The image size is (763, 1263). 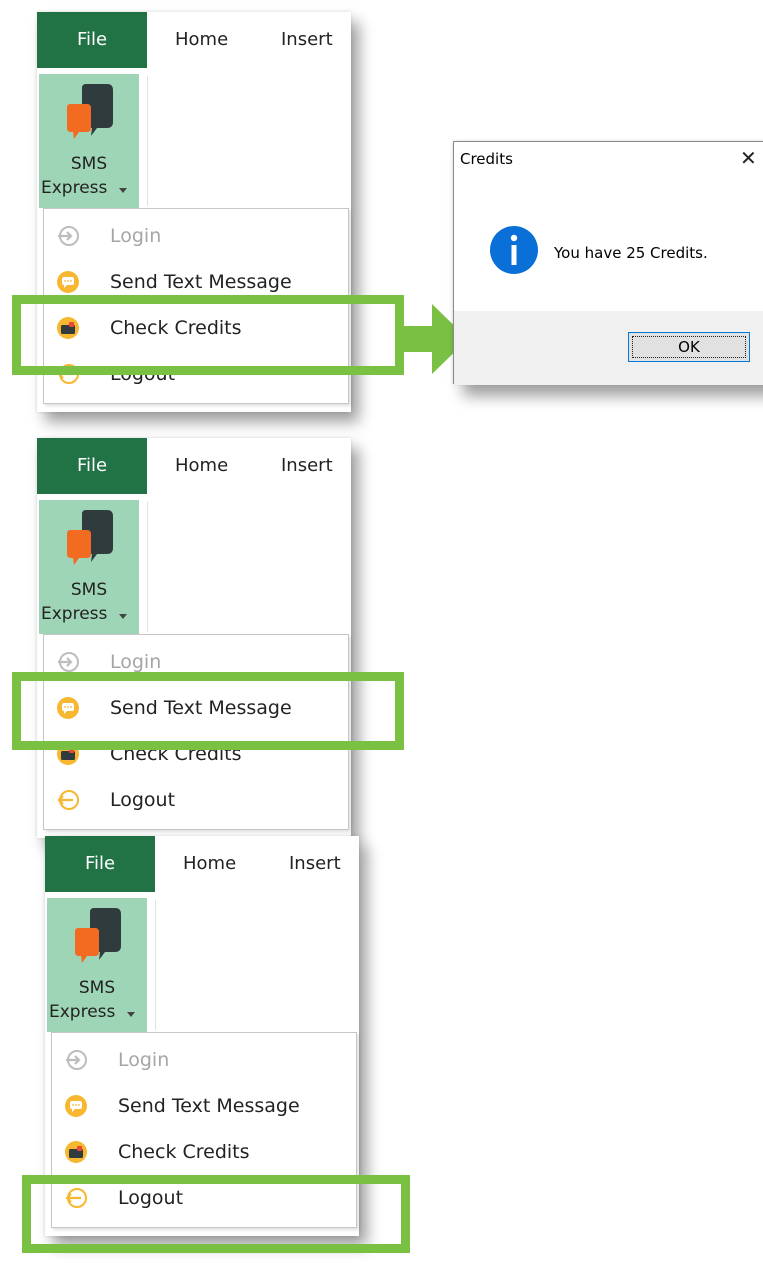 What do you see at coordinates (208, 335) in the screenshot?
I see `highlight-box-check-credits` at bounding box center [208, 335].